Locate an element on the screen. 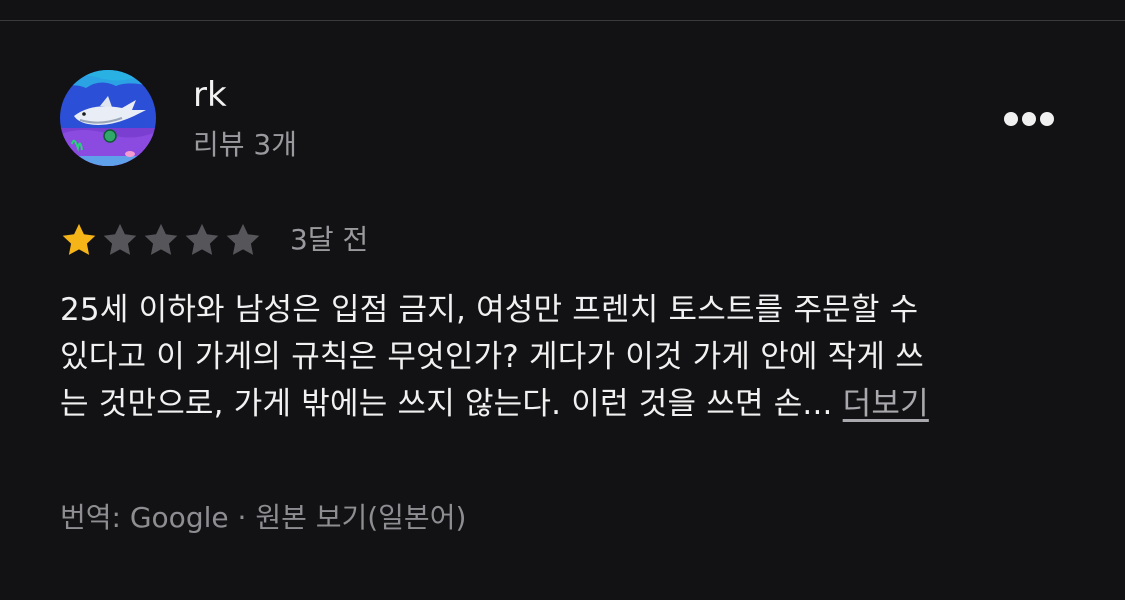  review-date: 3달 전 is located at coordinates (329, 239).